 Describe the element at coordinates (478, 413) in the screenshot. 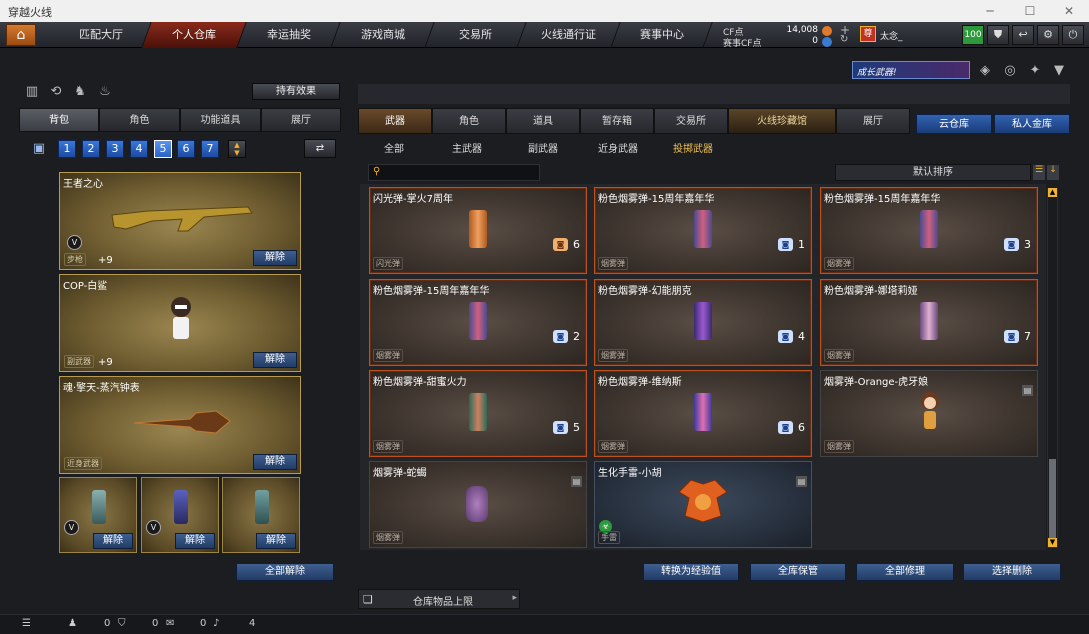

I see `item-card: 粉色烟雾弹-甜蜜火力 ◙ 5 烟雾弹` at that location.